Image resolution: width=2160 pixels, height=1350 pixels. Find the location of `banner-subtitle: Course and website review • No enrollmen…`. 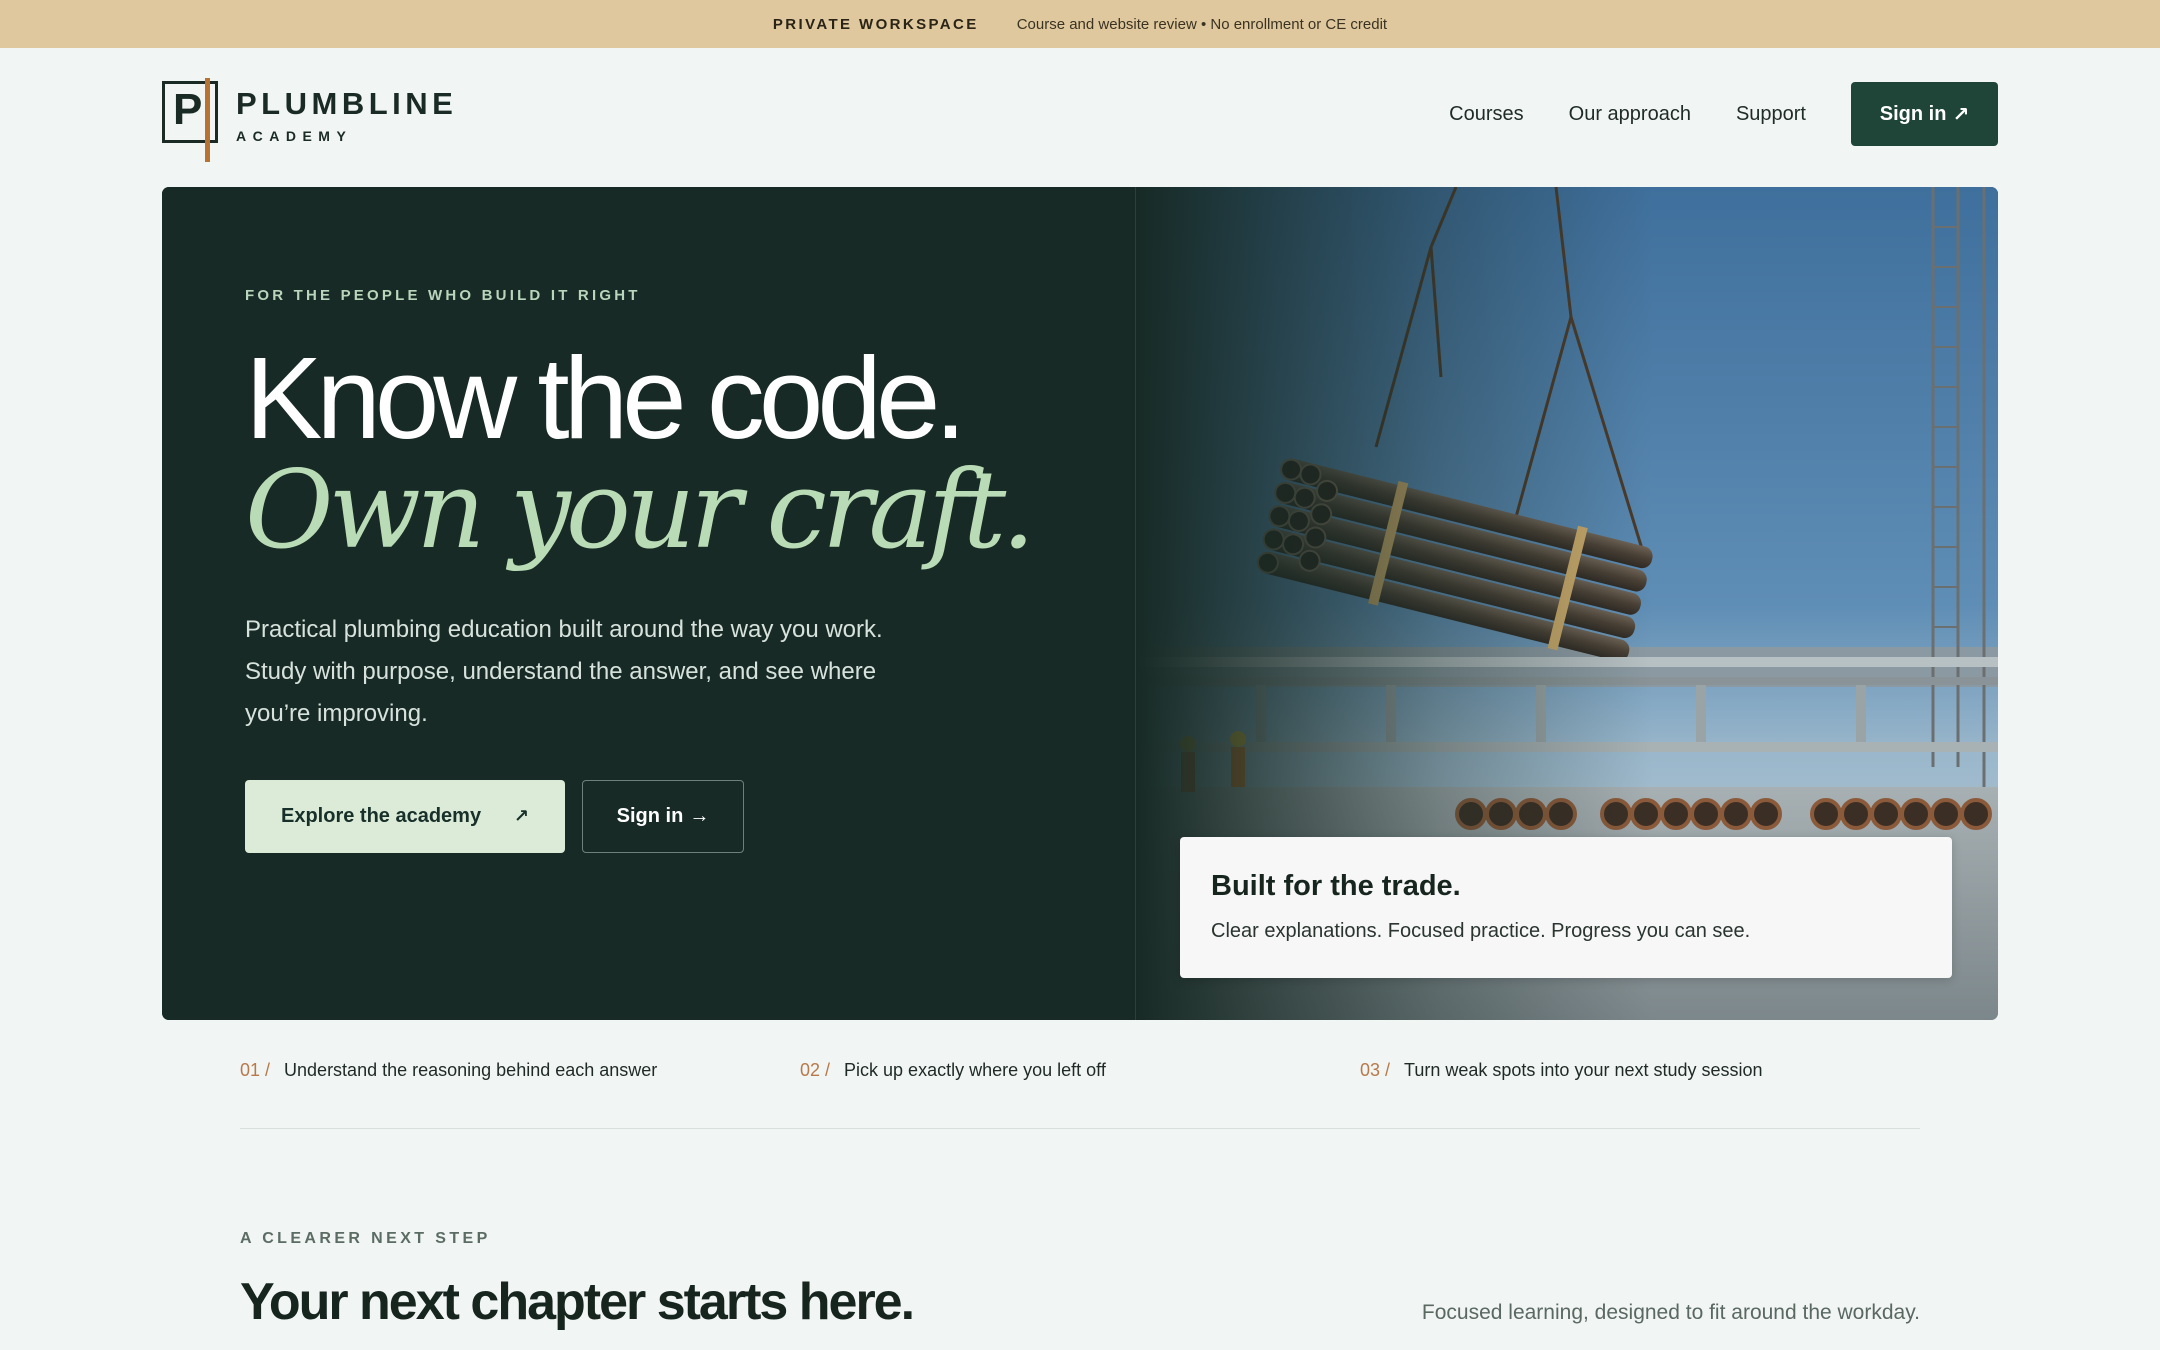

banner-subtitle: Course and website review • No enrollmen… is located at coordinates (1202, 24).